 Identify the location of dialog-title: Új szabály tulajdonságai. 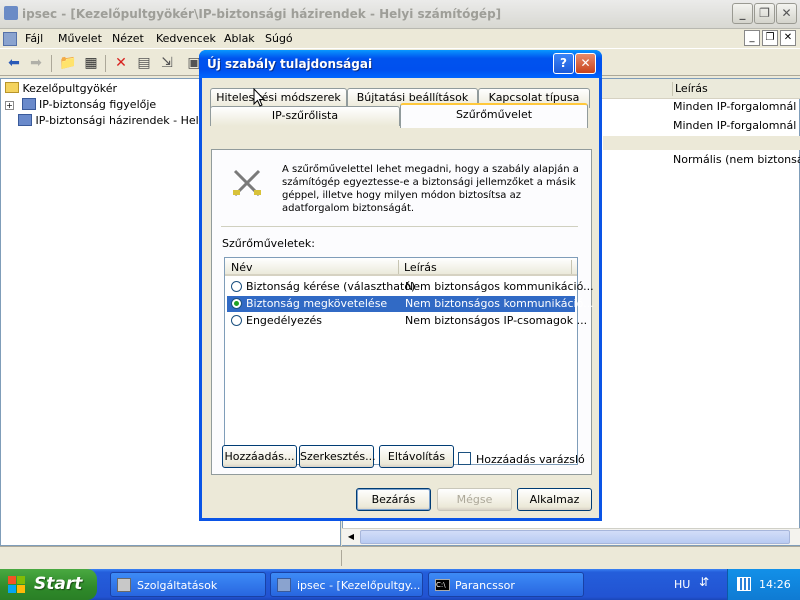
(290, 64).